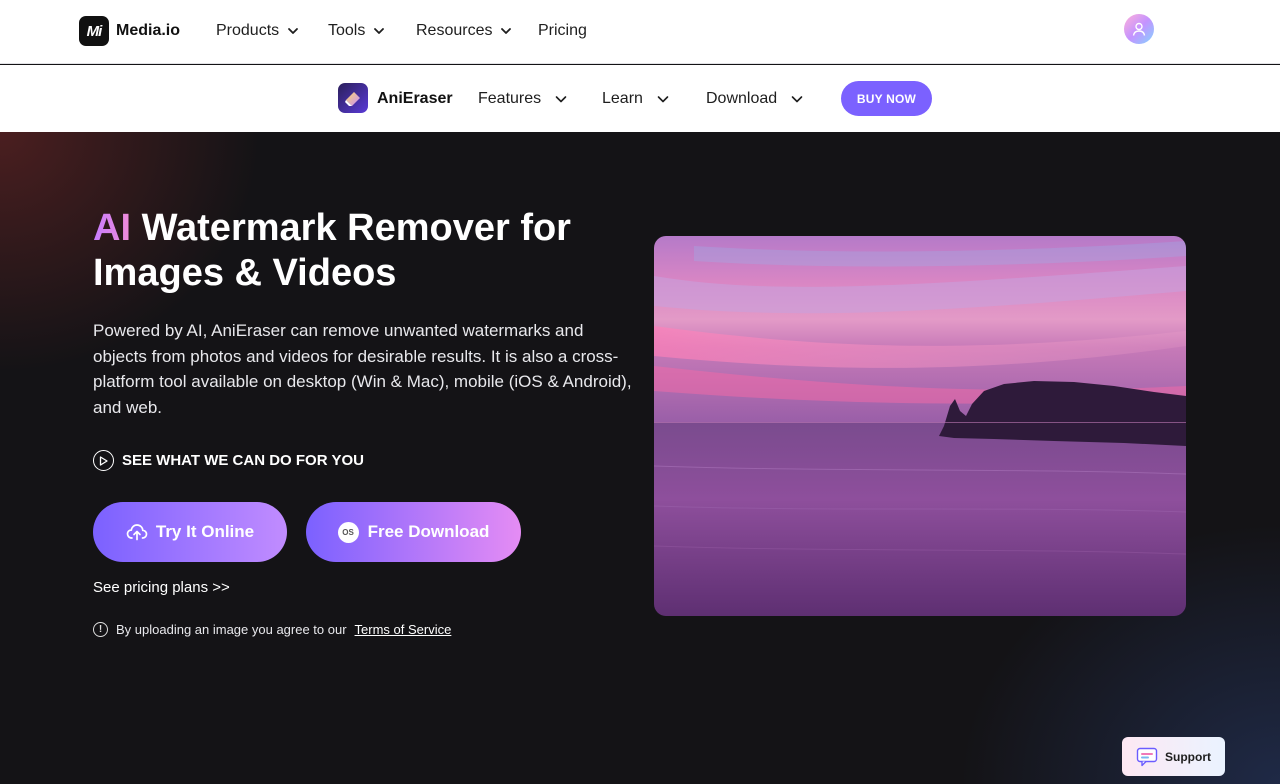 This screenshot has height=784, width=1280. Describe the element at coordinates (248, 30) in the screenshot. I see `nav-item-label: Products` at that location.